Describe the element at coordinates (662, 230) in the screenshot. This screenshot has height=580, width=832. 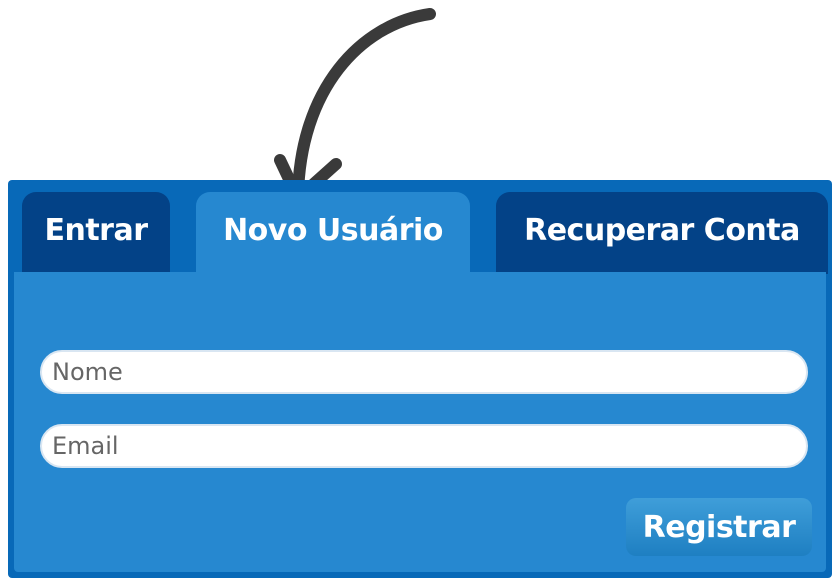
I see `tab-recuperar-conta-label: Recuperar Conta` at that location.